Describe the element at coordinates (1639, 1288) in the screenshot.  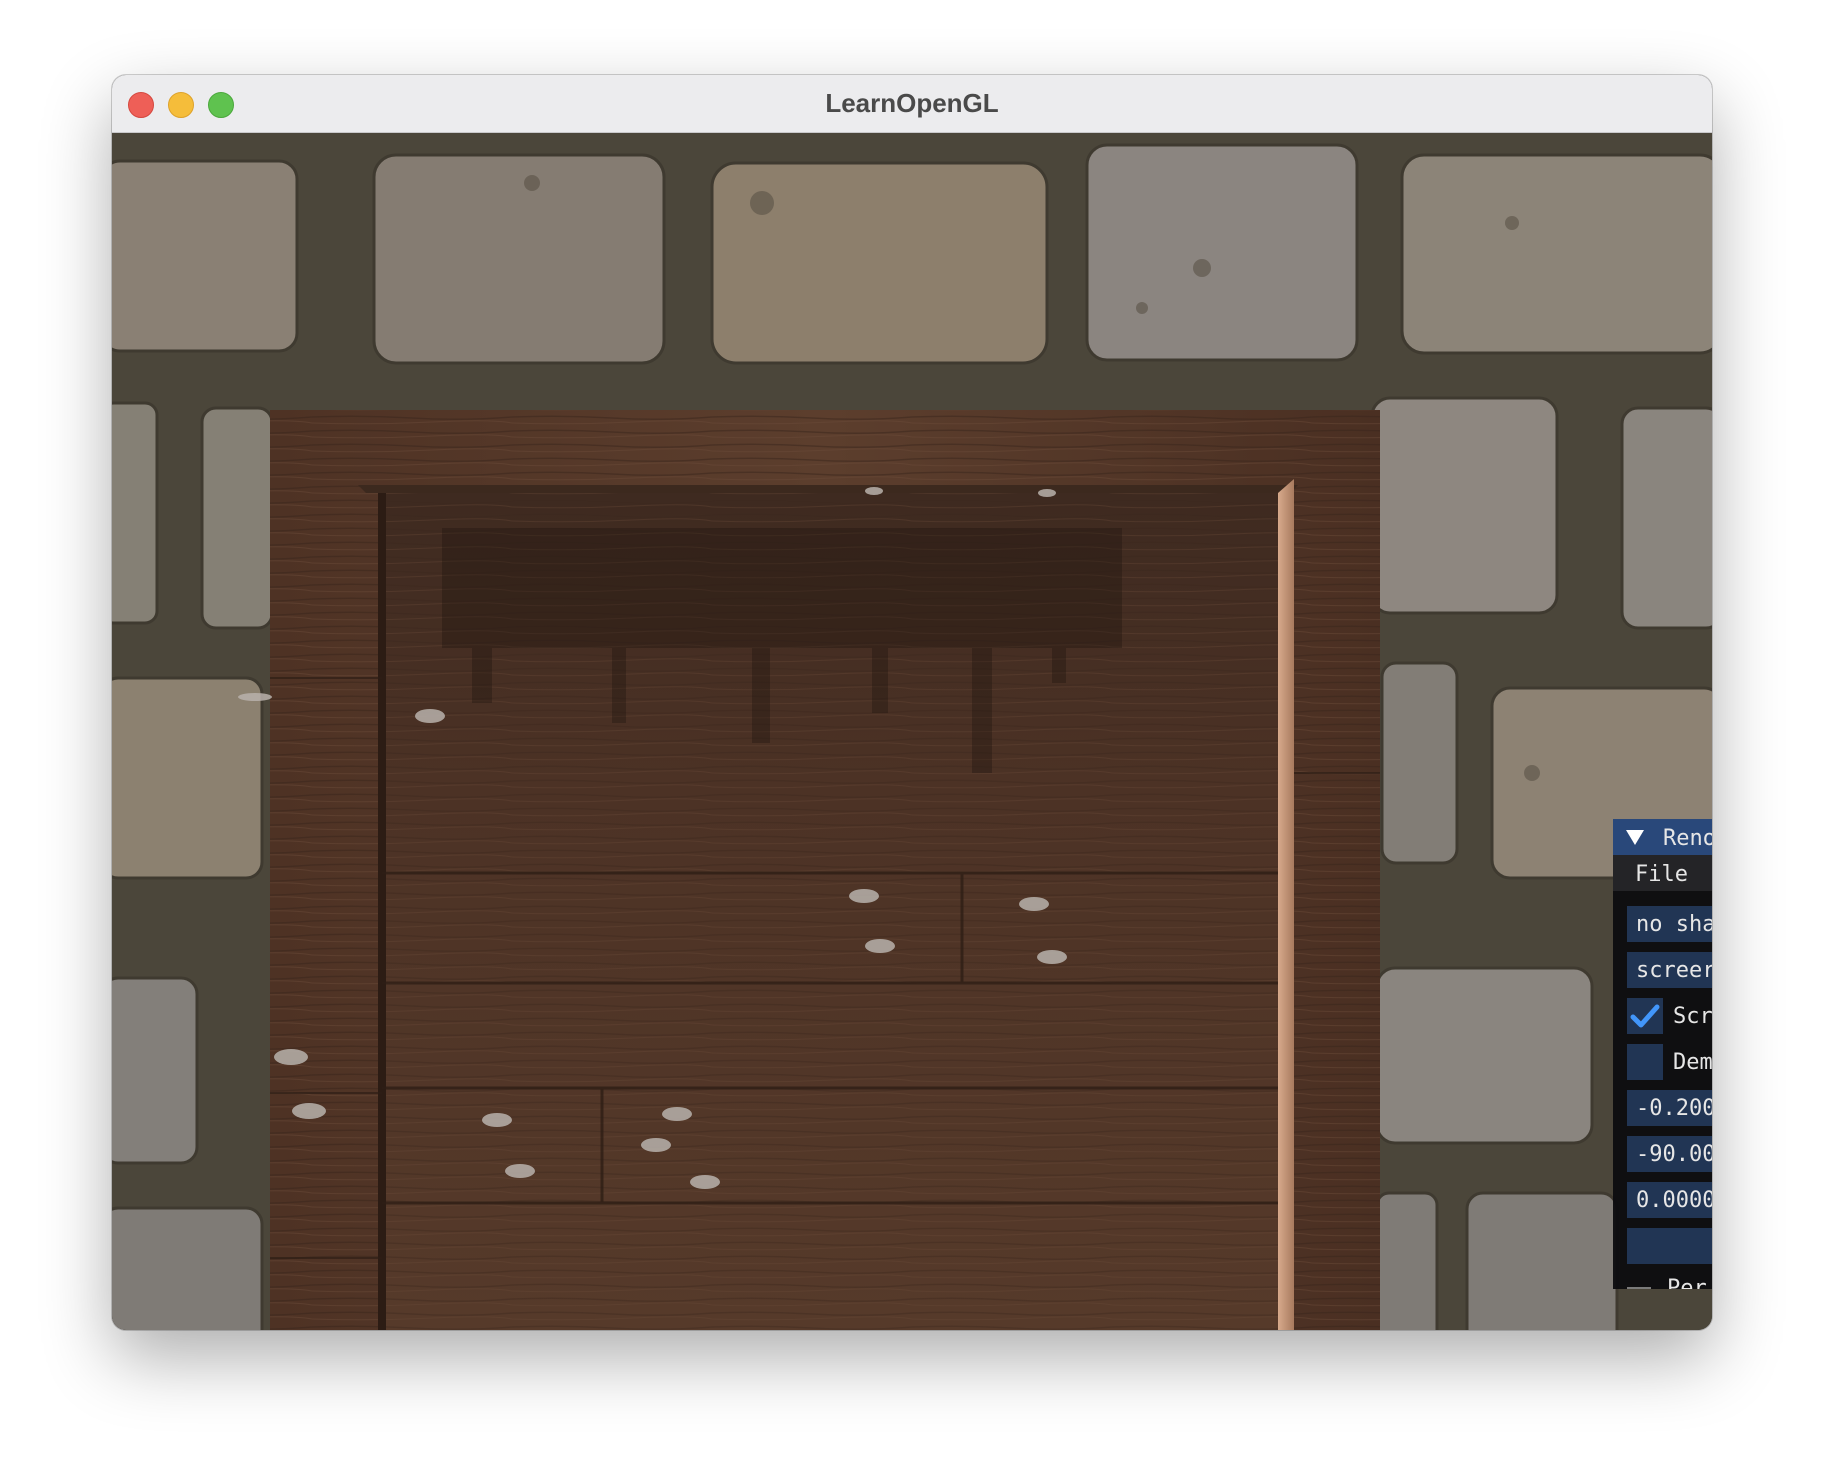
I see `collapse-dash-icon` at that location.